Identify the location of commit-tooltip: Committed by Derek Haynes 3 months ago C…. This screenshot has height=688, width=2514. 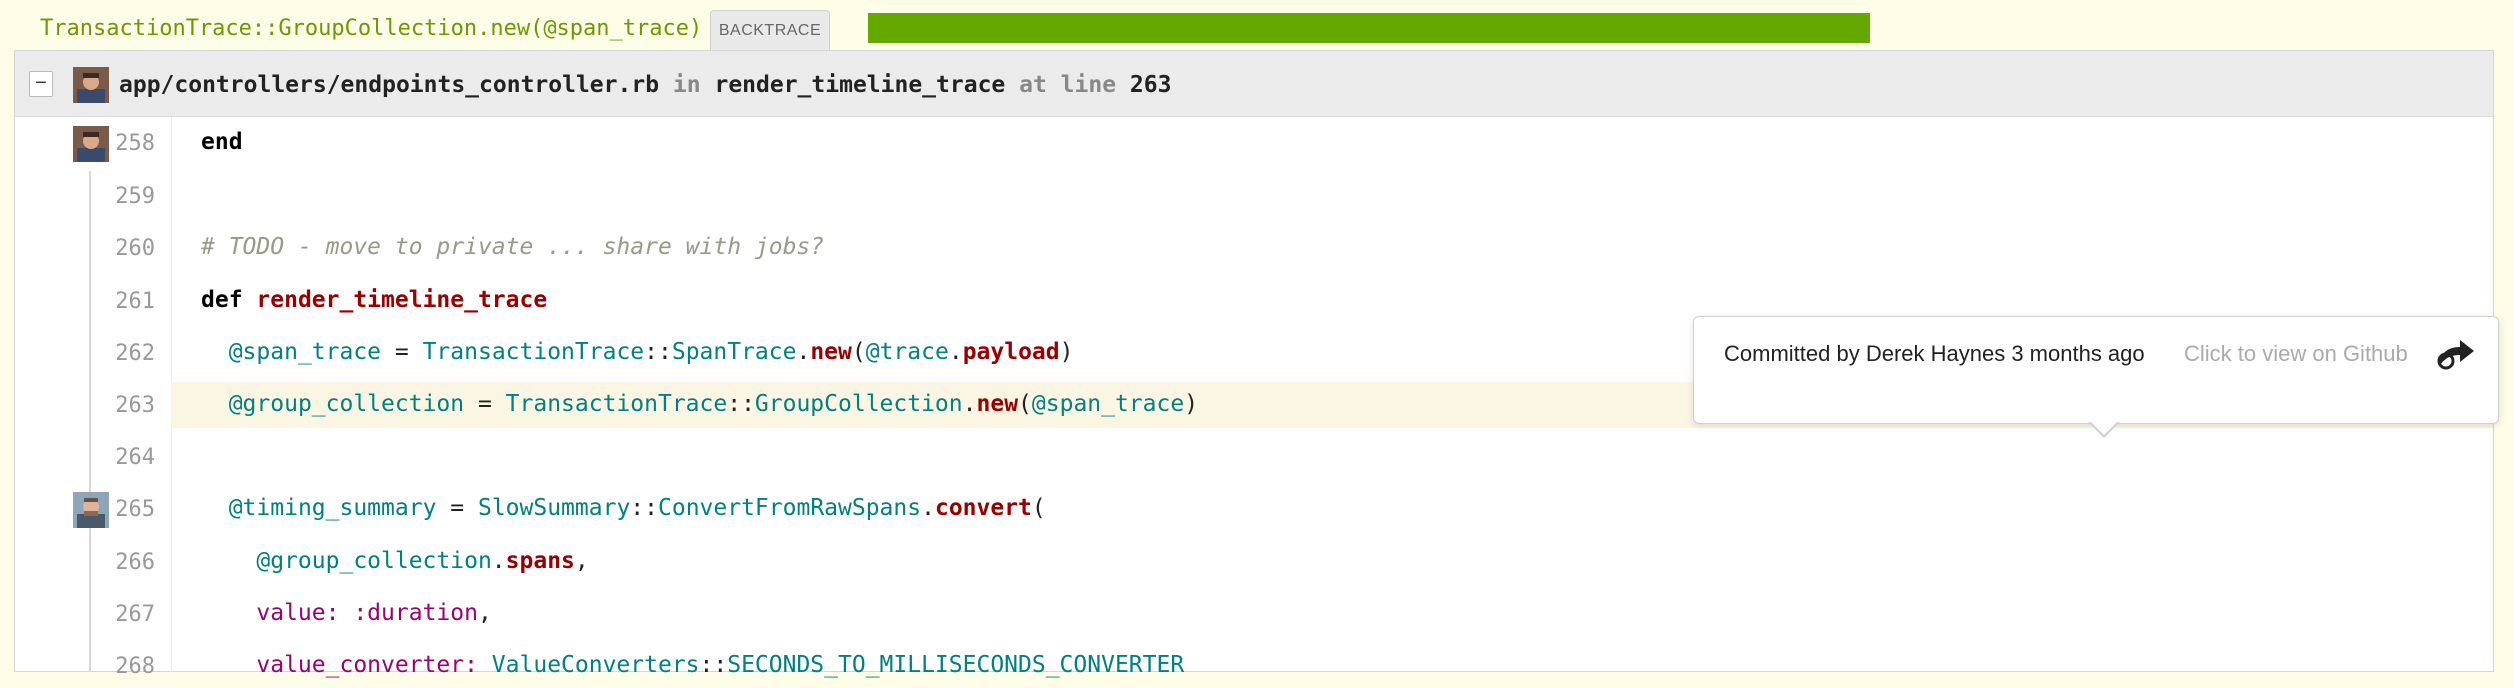
(2096, 377).